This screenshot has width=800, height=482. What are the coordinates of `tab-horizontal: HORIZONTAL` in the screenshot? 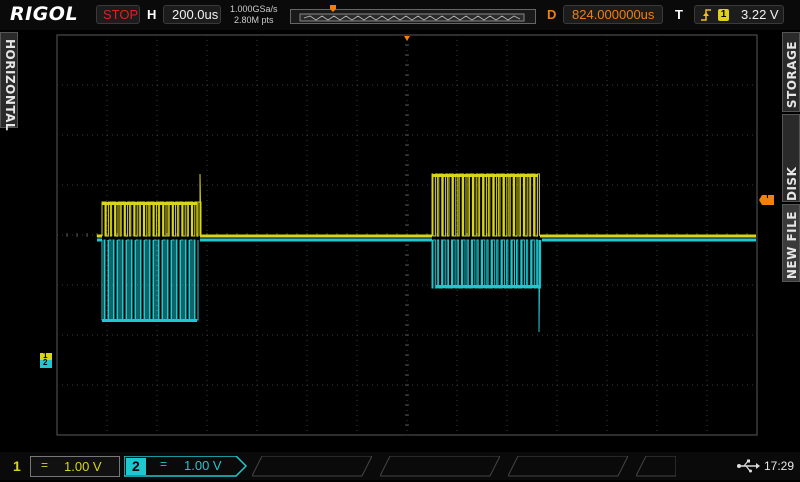 It's located at (9, 82).